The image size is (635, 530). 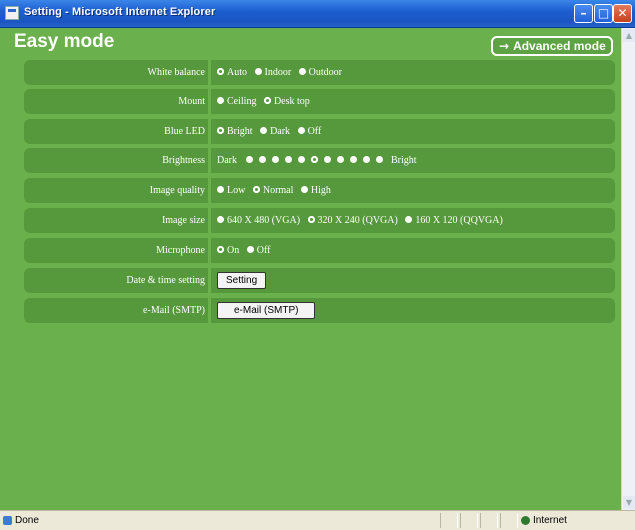 I want to click on image-quality-option-low: Low, so click(x=231, y=190).